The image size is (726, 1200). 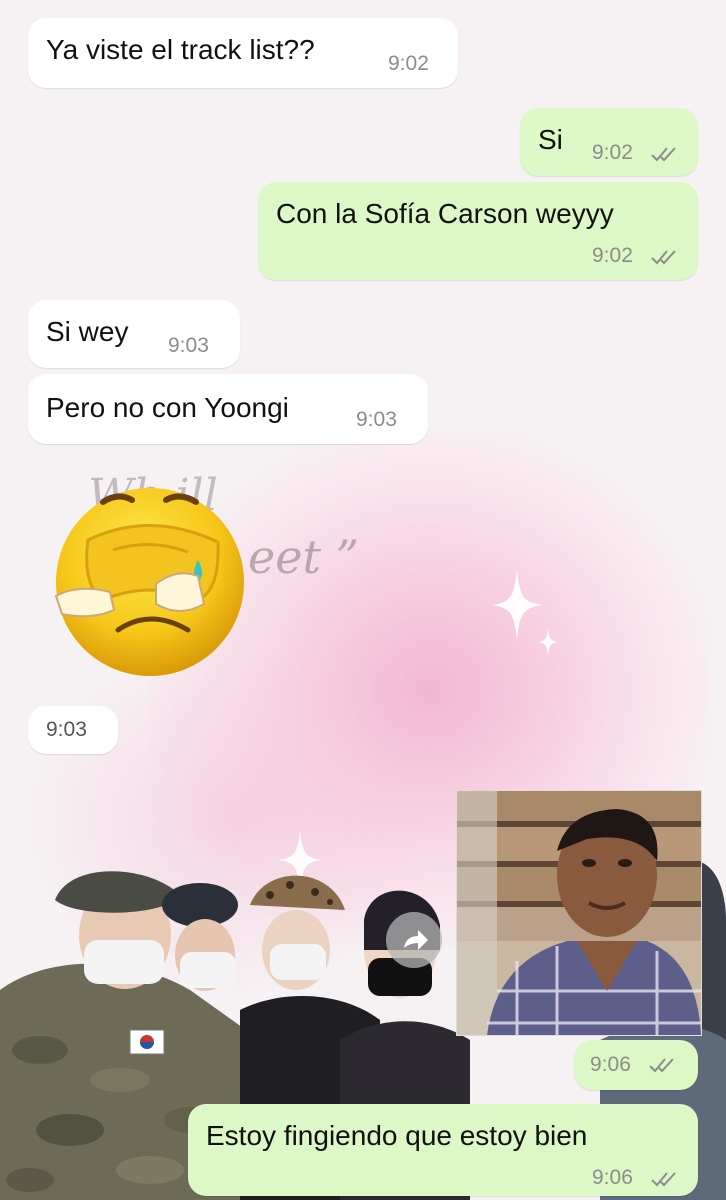 What do you see at coordinates (167, 407) in the screenshot?
I see `message-text: Pero no con Yoongi` at bounding box center [167, 407].